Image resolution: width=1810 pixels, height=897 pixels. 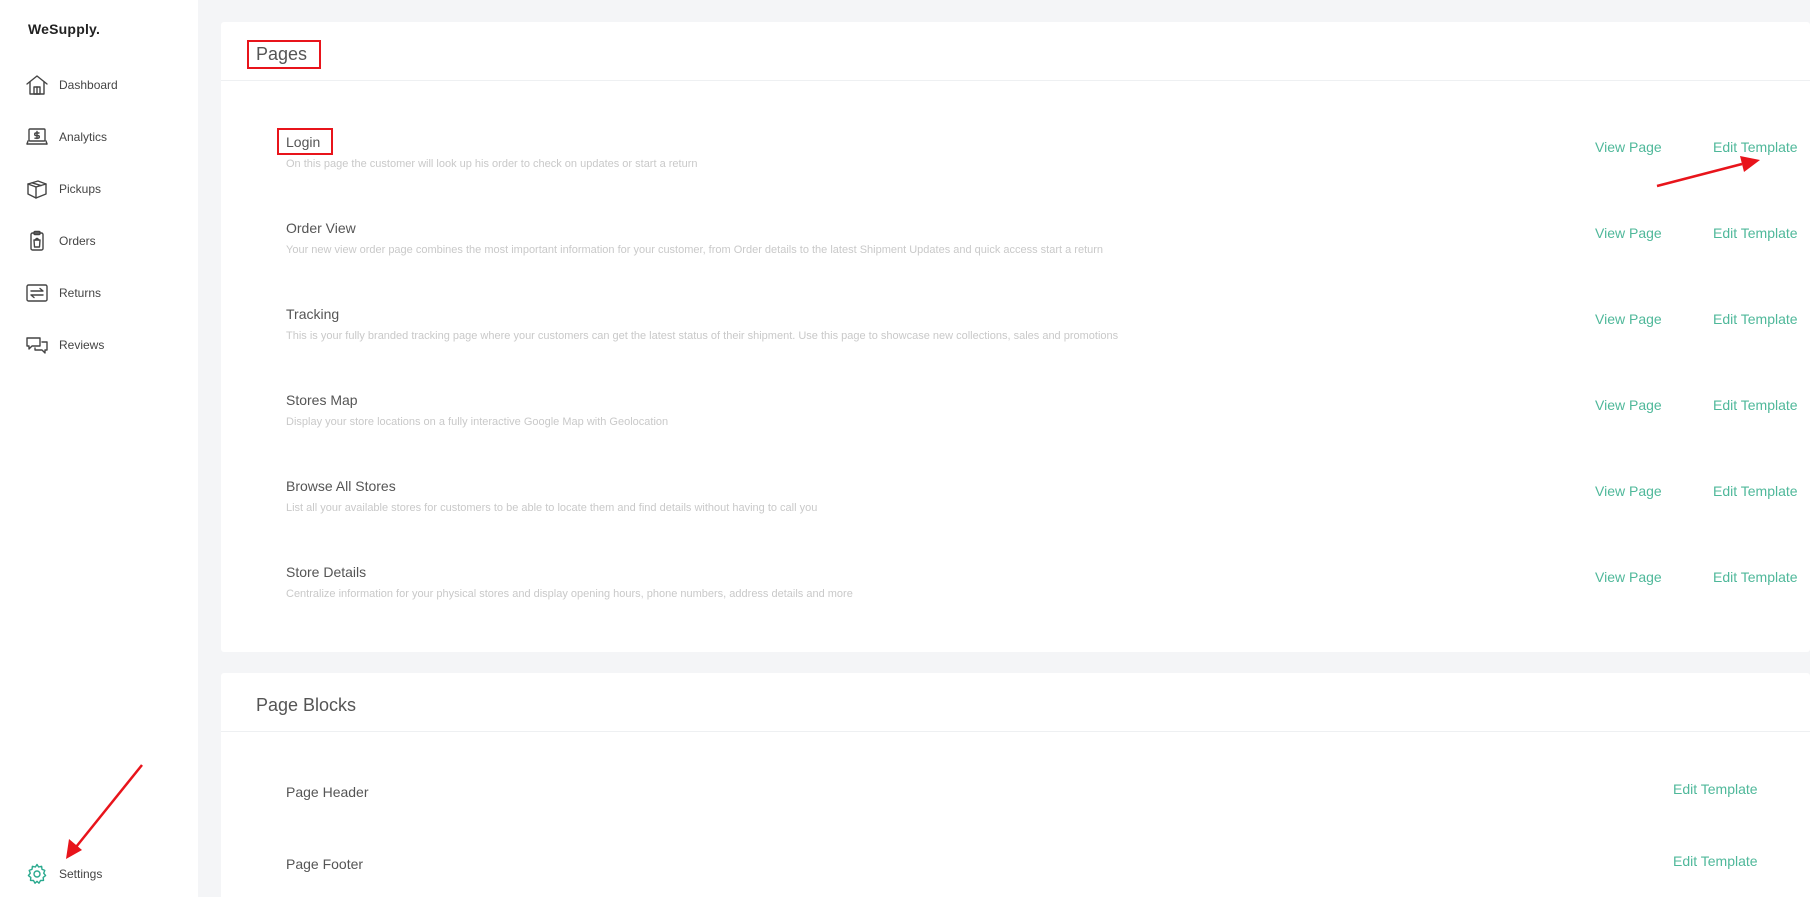 I want to click on sidebar-item-label: Orders, so click(x=77, y=241).